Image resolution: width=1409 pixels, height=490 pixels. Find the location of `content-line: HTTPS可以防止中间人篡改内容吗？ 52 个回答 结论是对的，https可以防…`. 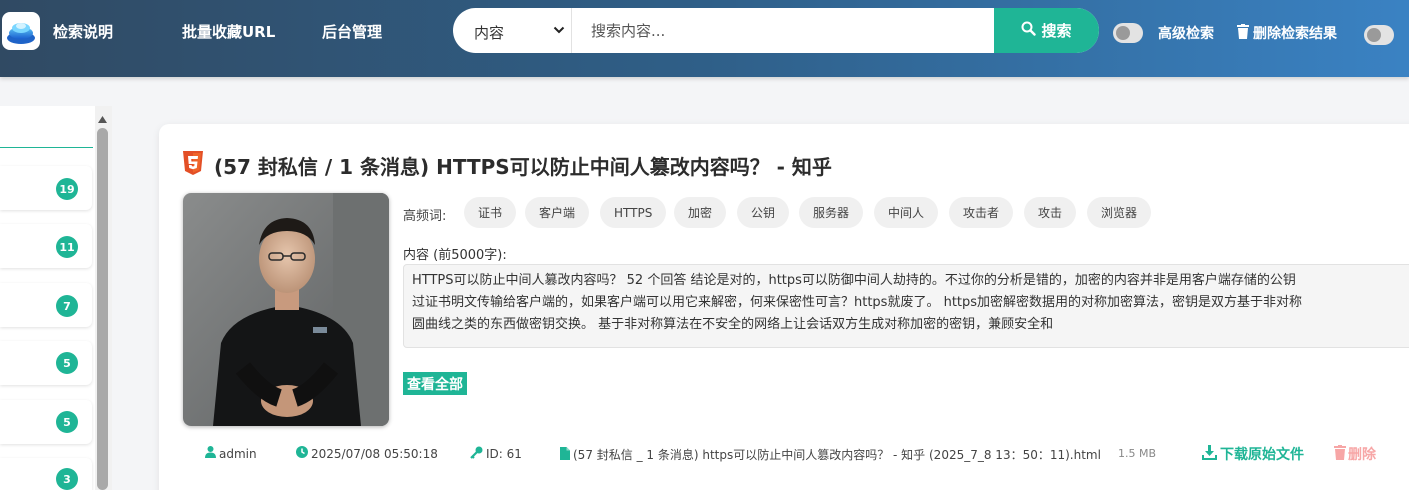

content-line: HTTPS可以防止中间人篡改内容吗？ 52 个回答 结论是对的，https可以防… is located at coordinates (854, 280).